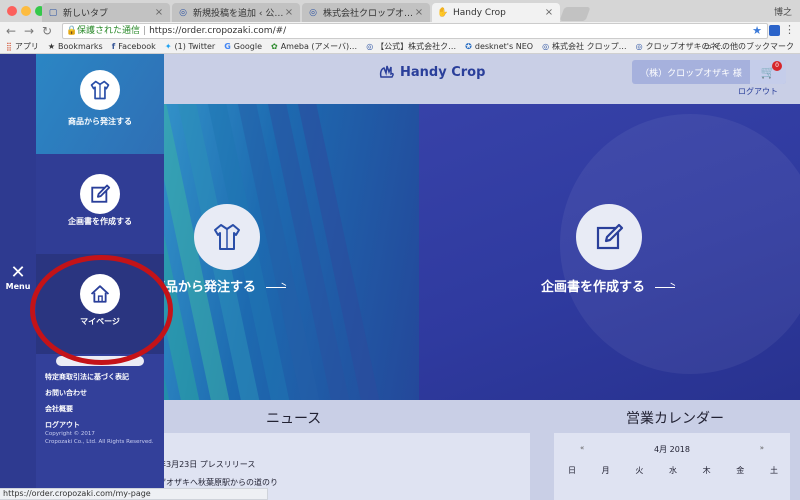 Image resolution: width=800 pixels, height=500 pixels. I want to click on account-box: （株）クロップオザキ 様 🛒 0, so click(709, 72).